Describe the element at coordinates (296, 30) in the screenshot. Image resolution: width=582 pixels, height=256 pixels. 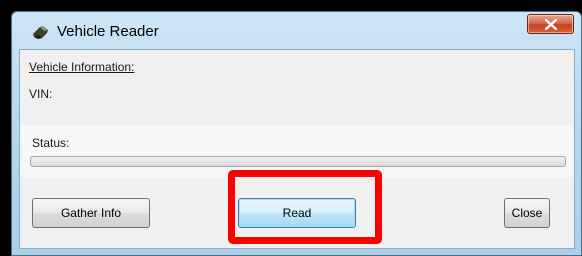
I see `title-bar: Vehicle Reader` at that location.